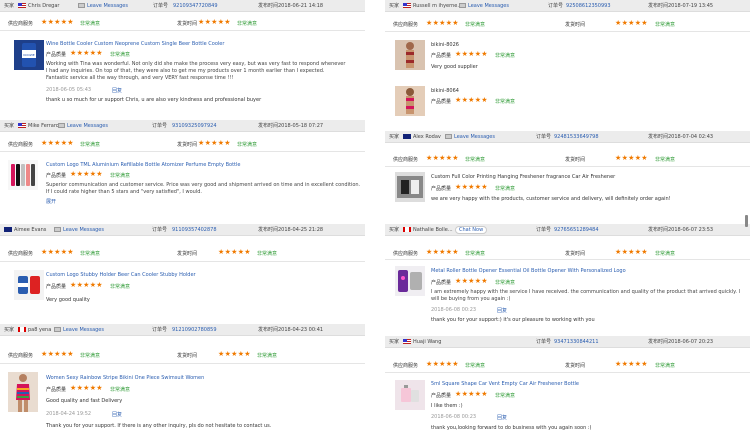 This screenshot has width=750, height=434. What do you see at coordinates (427, 342) in the screenshot?
I see `buyer-name: Huaji Wang` at bounding box center [427, 342].